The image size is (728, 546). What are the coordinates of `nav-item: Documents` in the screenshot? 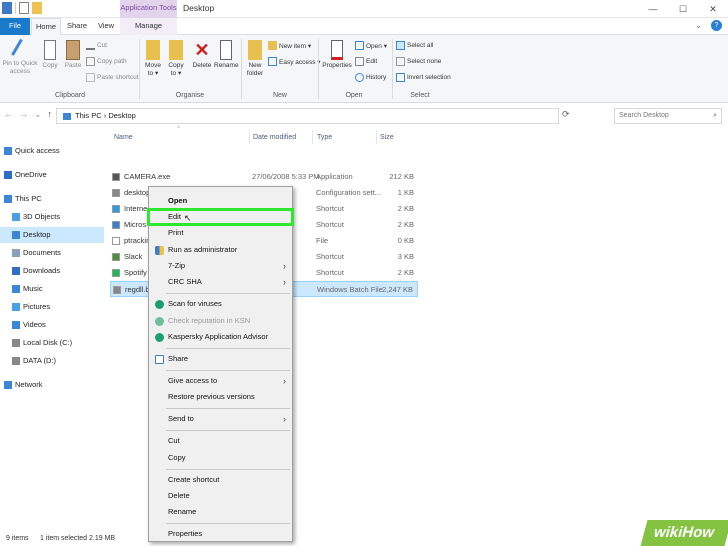 It's located at (52, 253).